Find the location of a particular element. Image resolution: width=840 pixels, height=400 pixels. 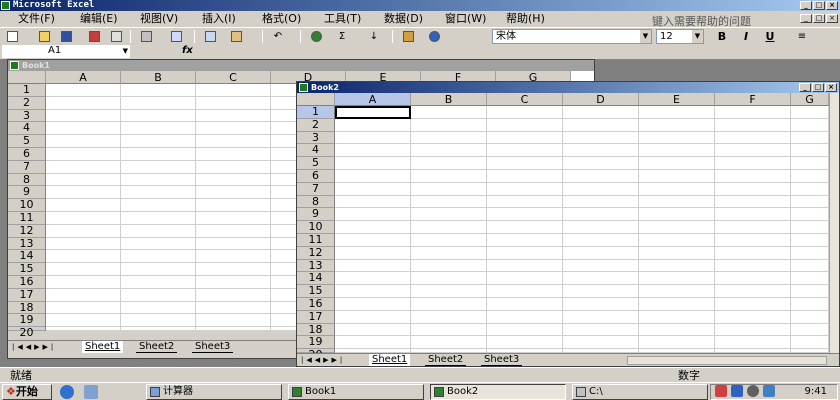

taskbar-book1: Book1 is located at coordinates (356, 392).